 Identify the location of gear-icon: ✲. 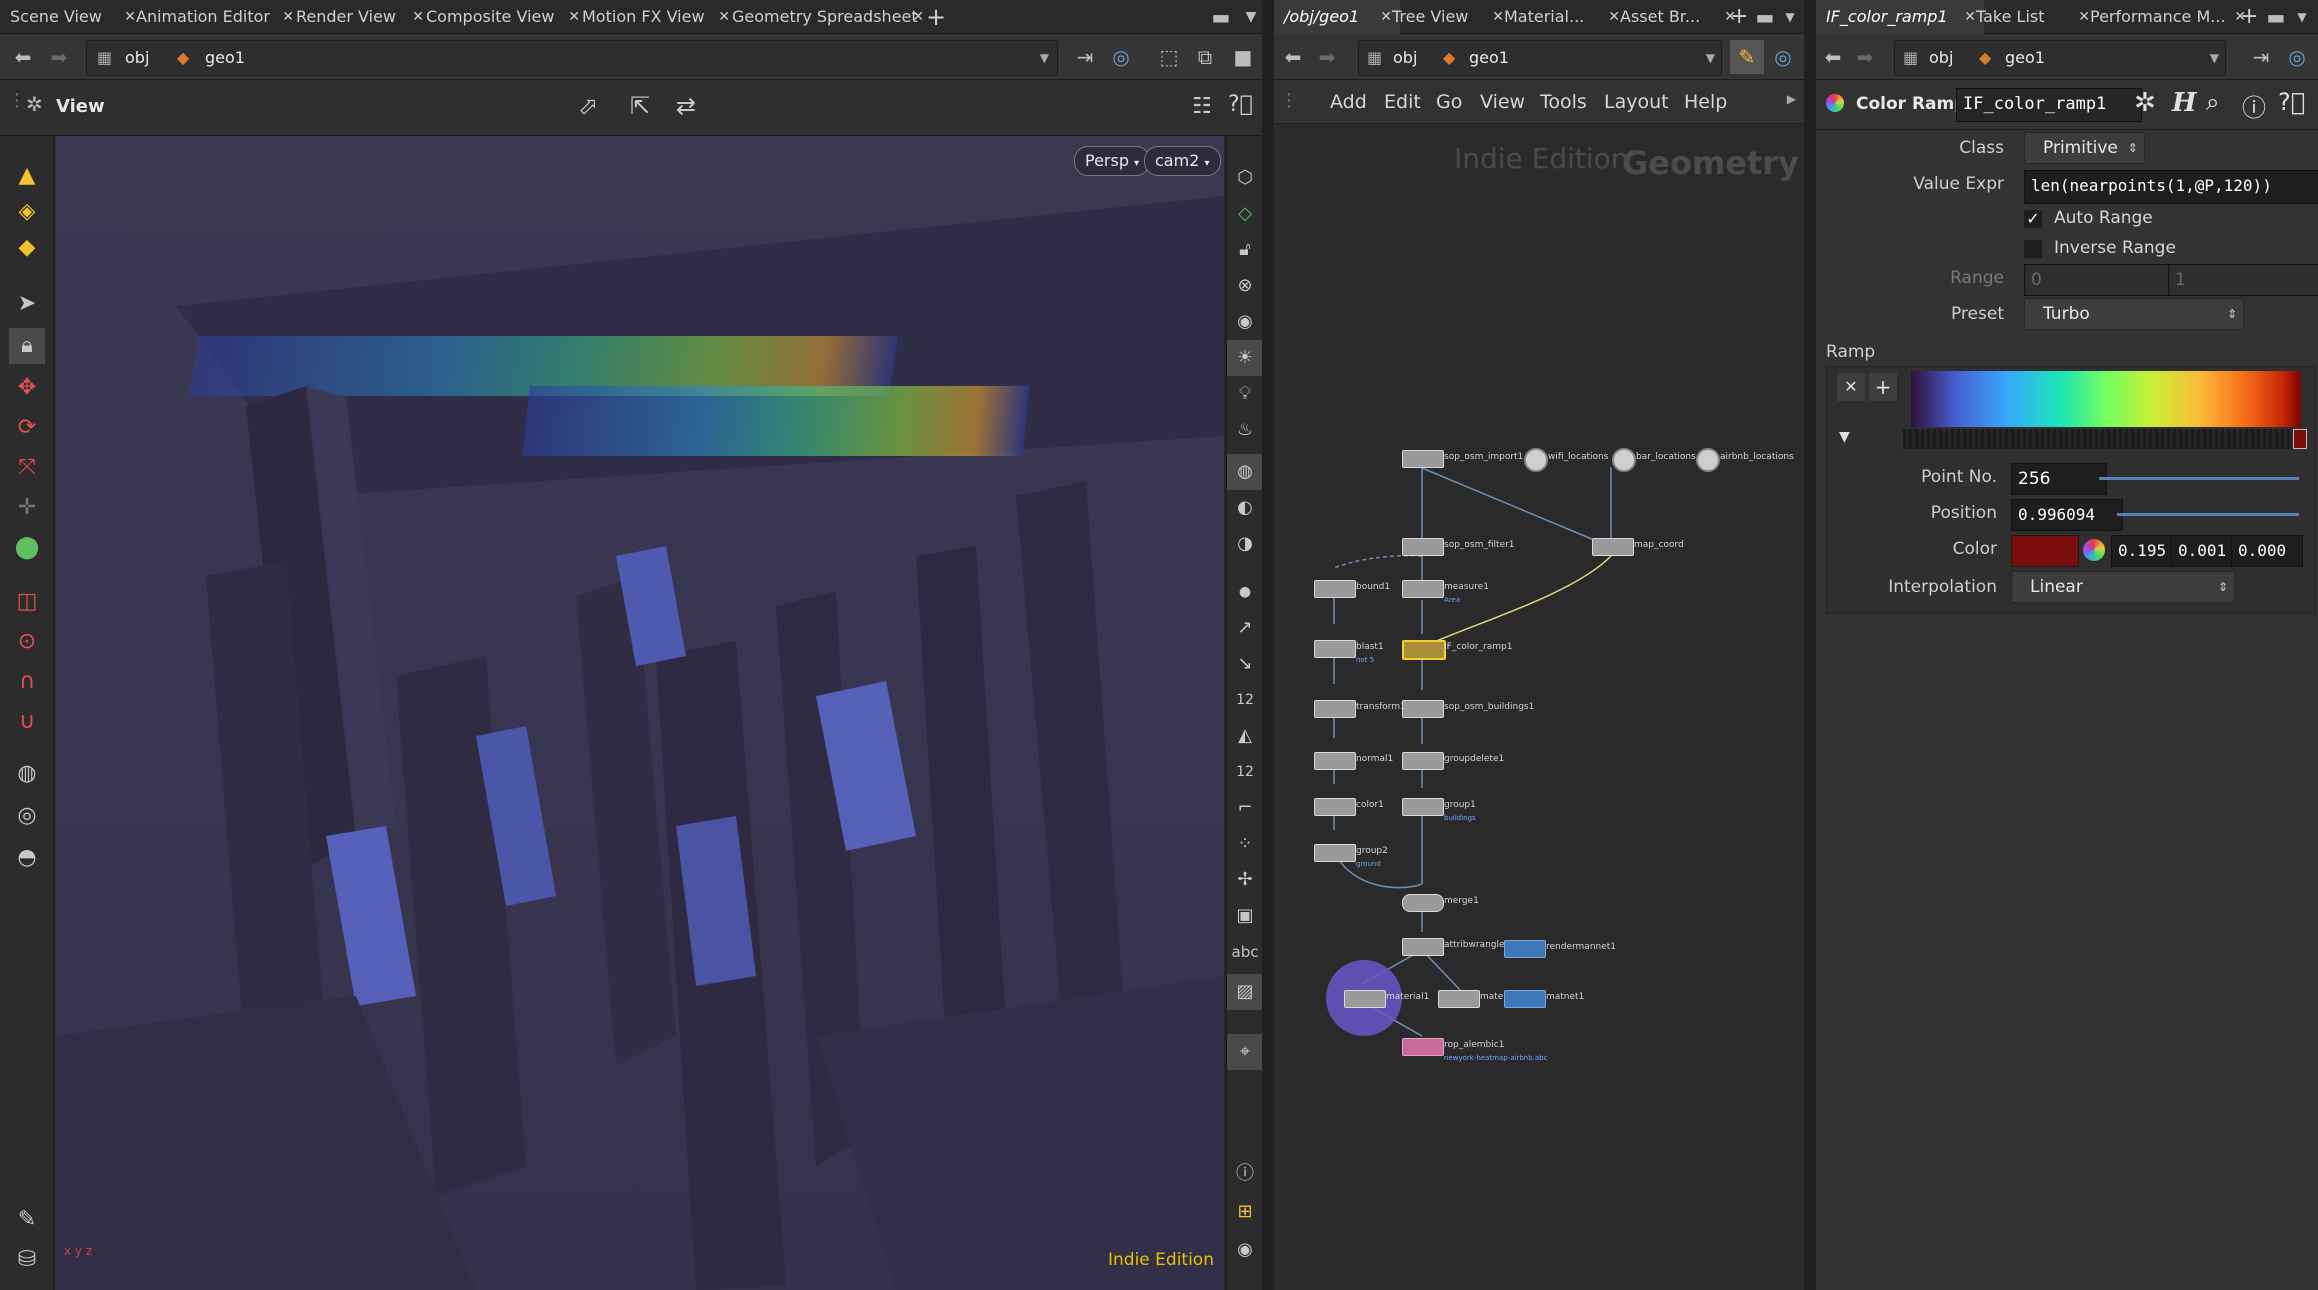
(2145, 103).